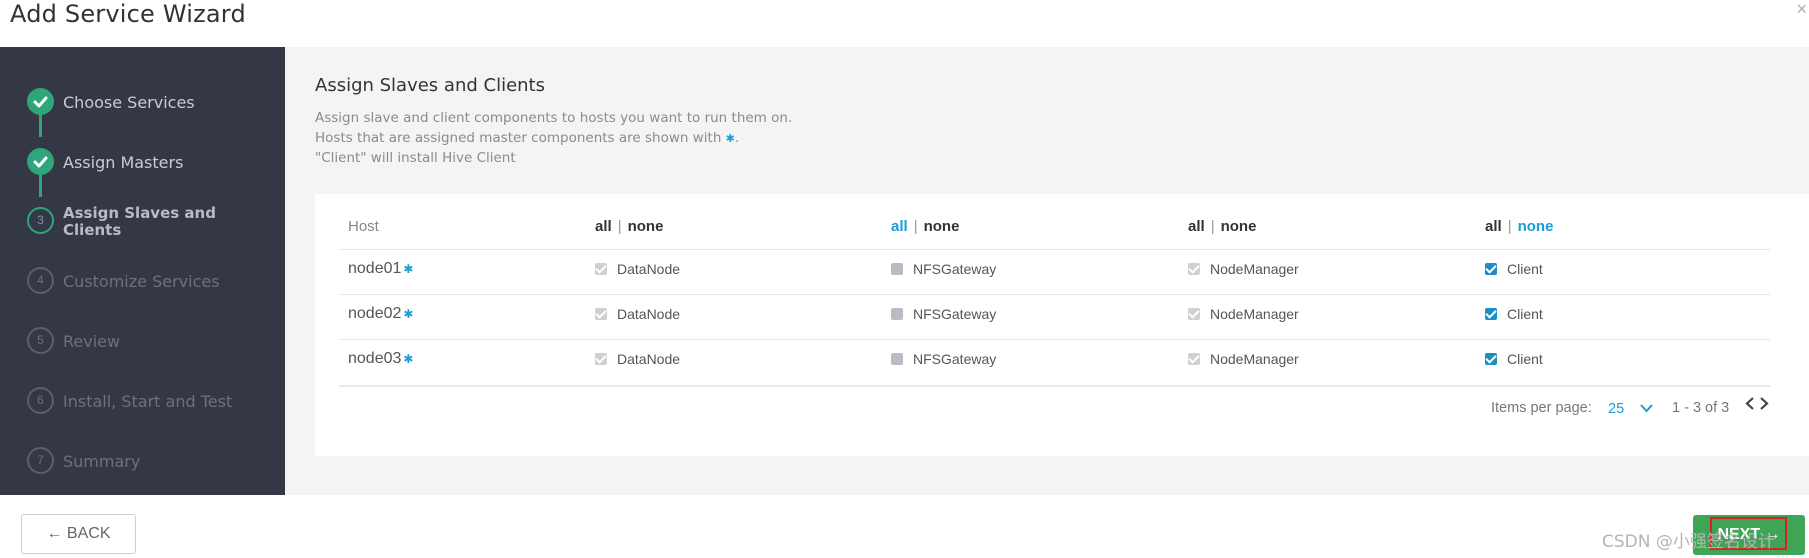 The height and width of the screenshot is (558, 1809). Describe the element at coordinates (152, 462) in the screenshot. I see `step-summary: 7 Summary` at that location.